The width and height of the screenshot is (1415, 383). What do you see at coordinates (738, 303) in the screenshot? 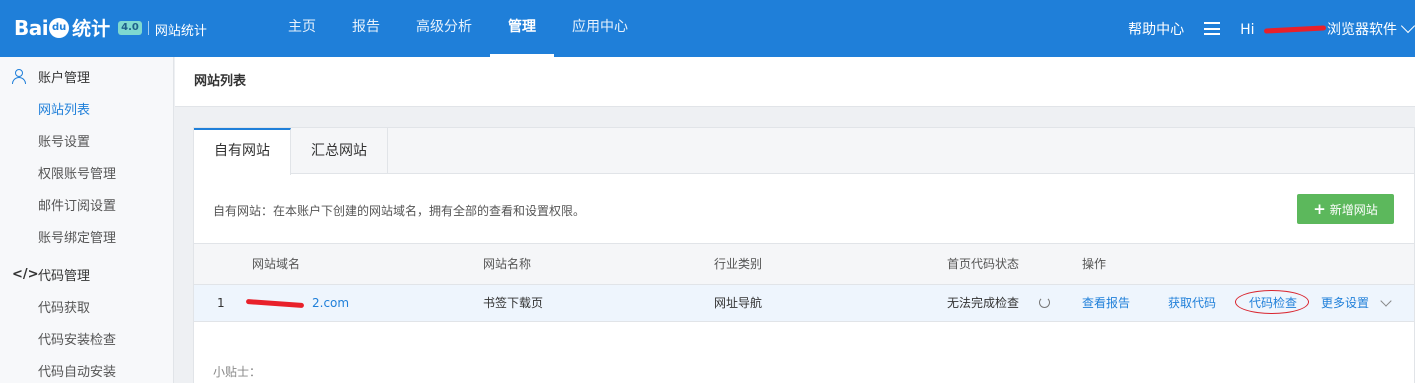
I see `site-industry: 网址导航` at bounding box center [738, 303].